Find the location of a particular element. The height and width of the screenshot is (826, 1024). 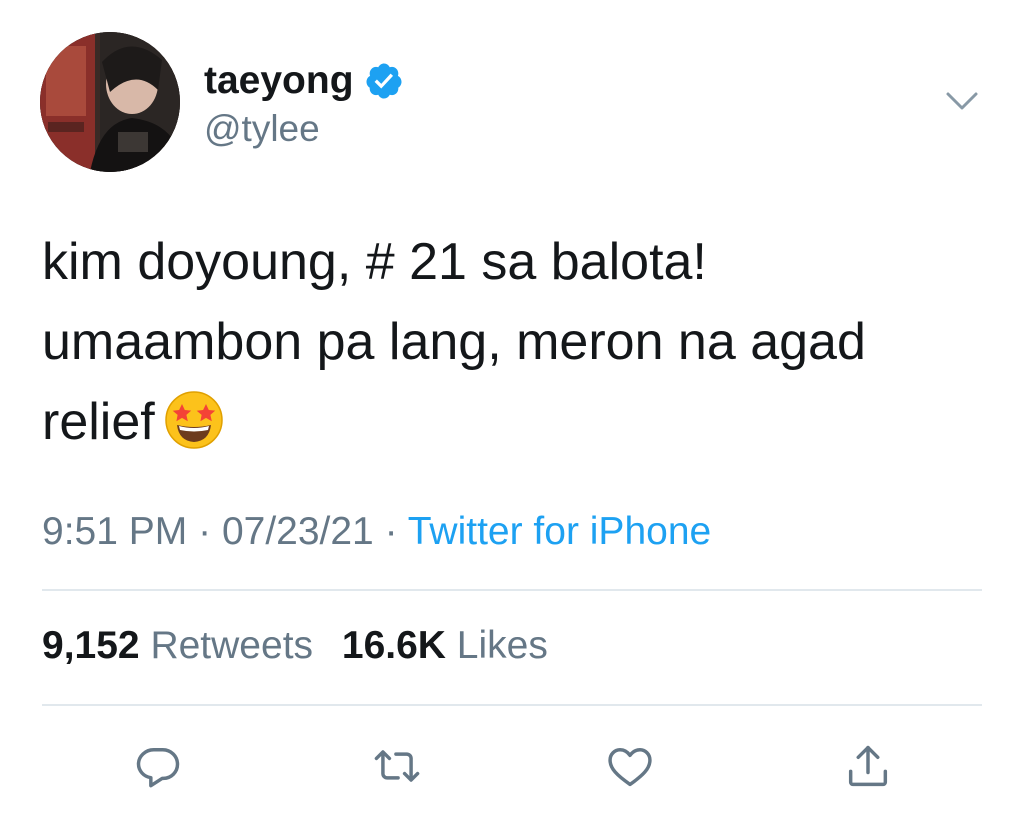

likes-count: 16.6K is located at coordinates (394, 645).